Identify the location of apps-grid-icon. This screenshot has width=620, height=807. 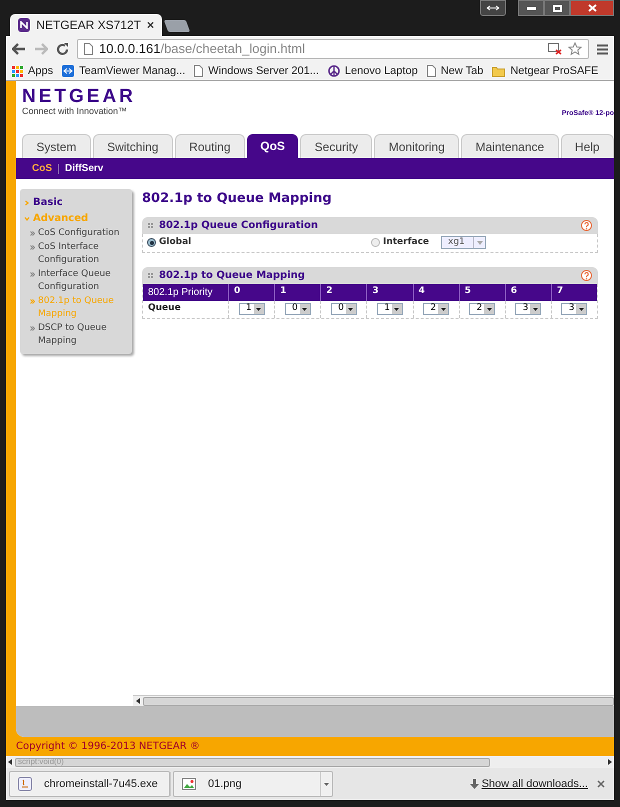
(17, 71).